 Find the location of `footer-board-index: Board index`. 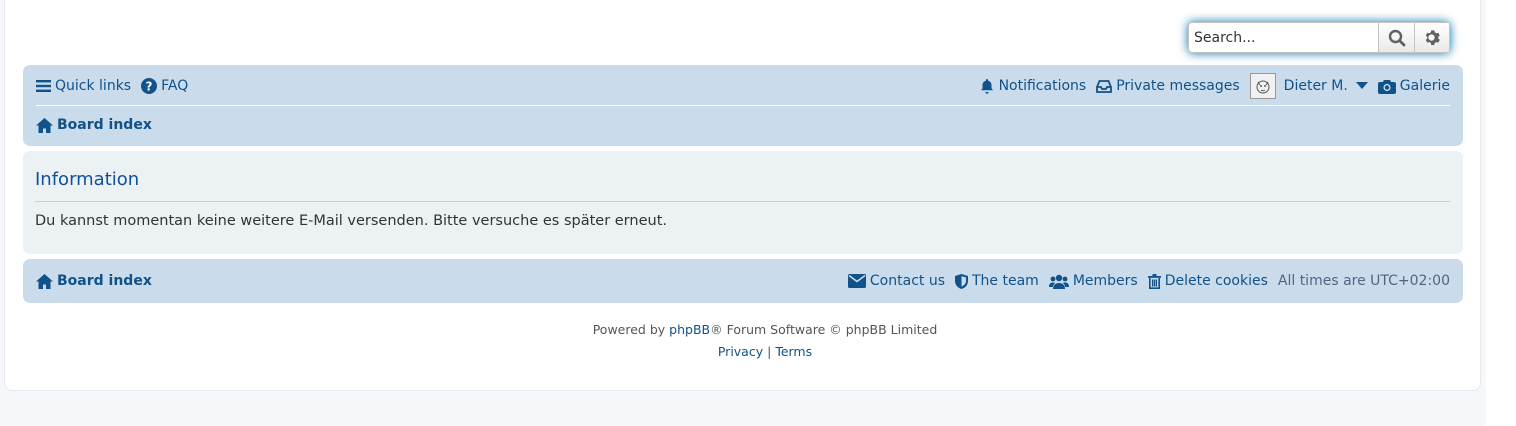

footer-board-index: Board index is located at coordinates (94, 281).